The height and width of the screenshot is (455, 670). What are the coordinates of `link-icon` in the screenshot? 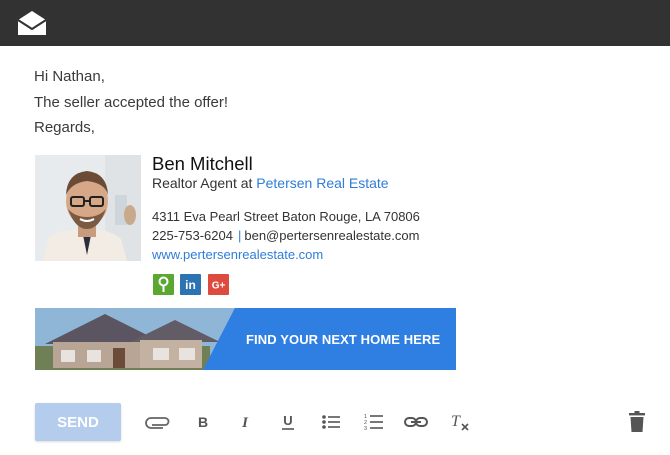 It's located at (416, 422).